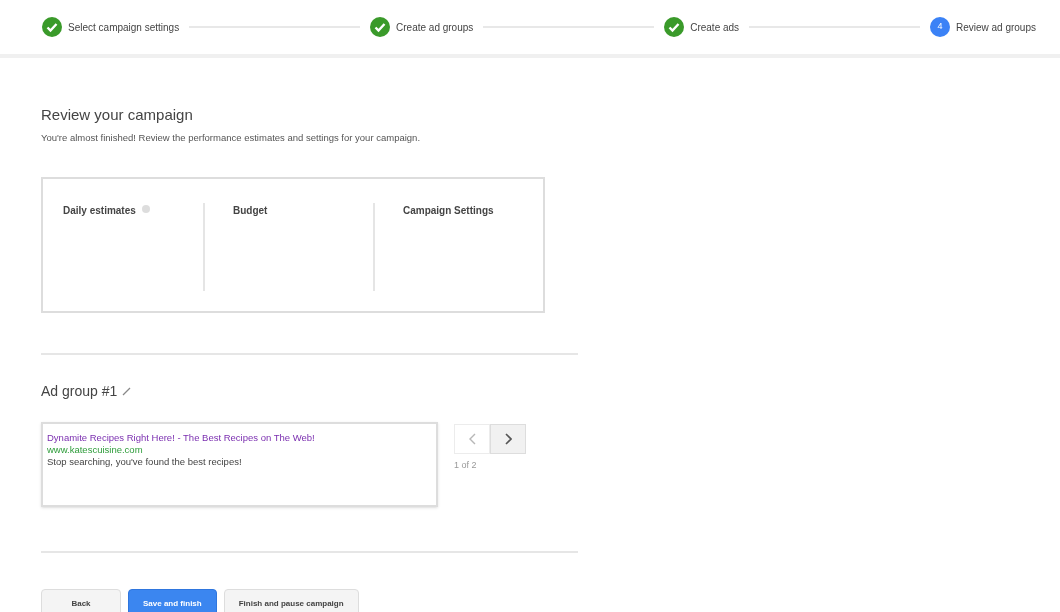 Image resolution: width=1060 pixels, height=612 pixels. Describe the element at coordinates (715, 27) in the screenshot. I see `step-label: Create ads` at that location.